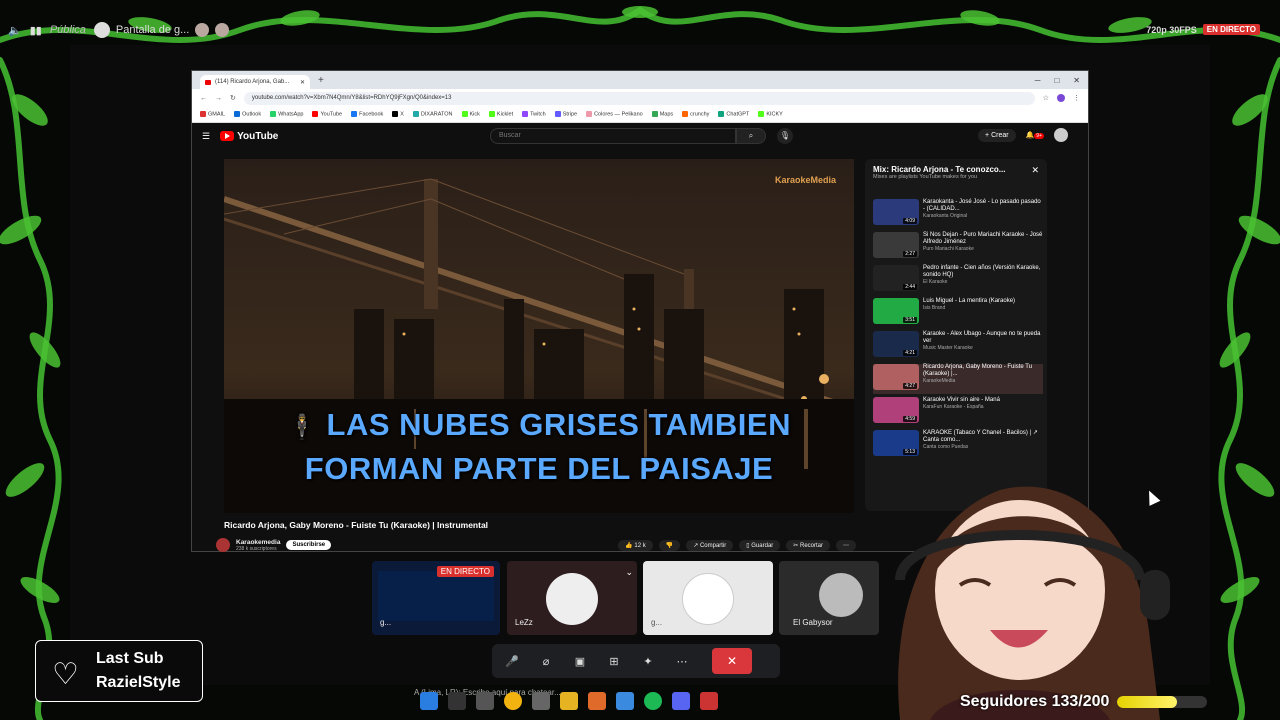 This screenshot has height=720, width=1280. What do you see at coordinates (1038, 80) in the screenshot?
I see `minimize-icon: ─` at bounding box center [1038, 80].